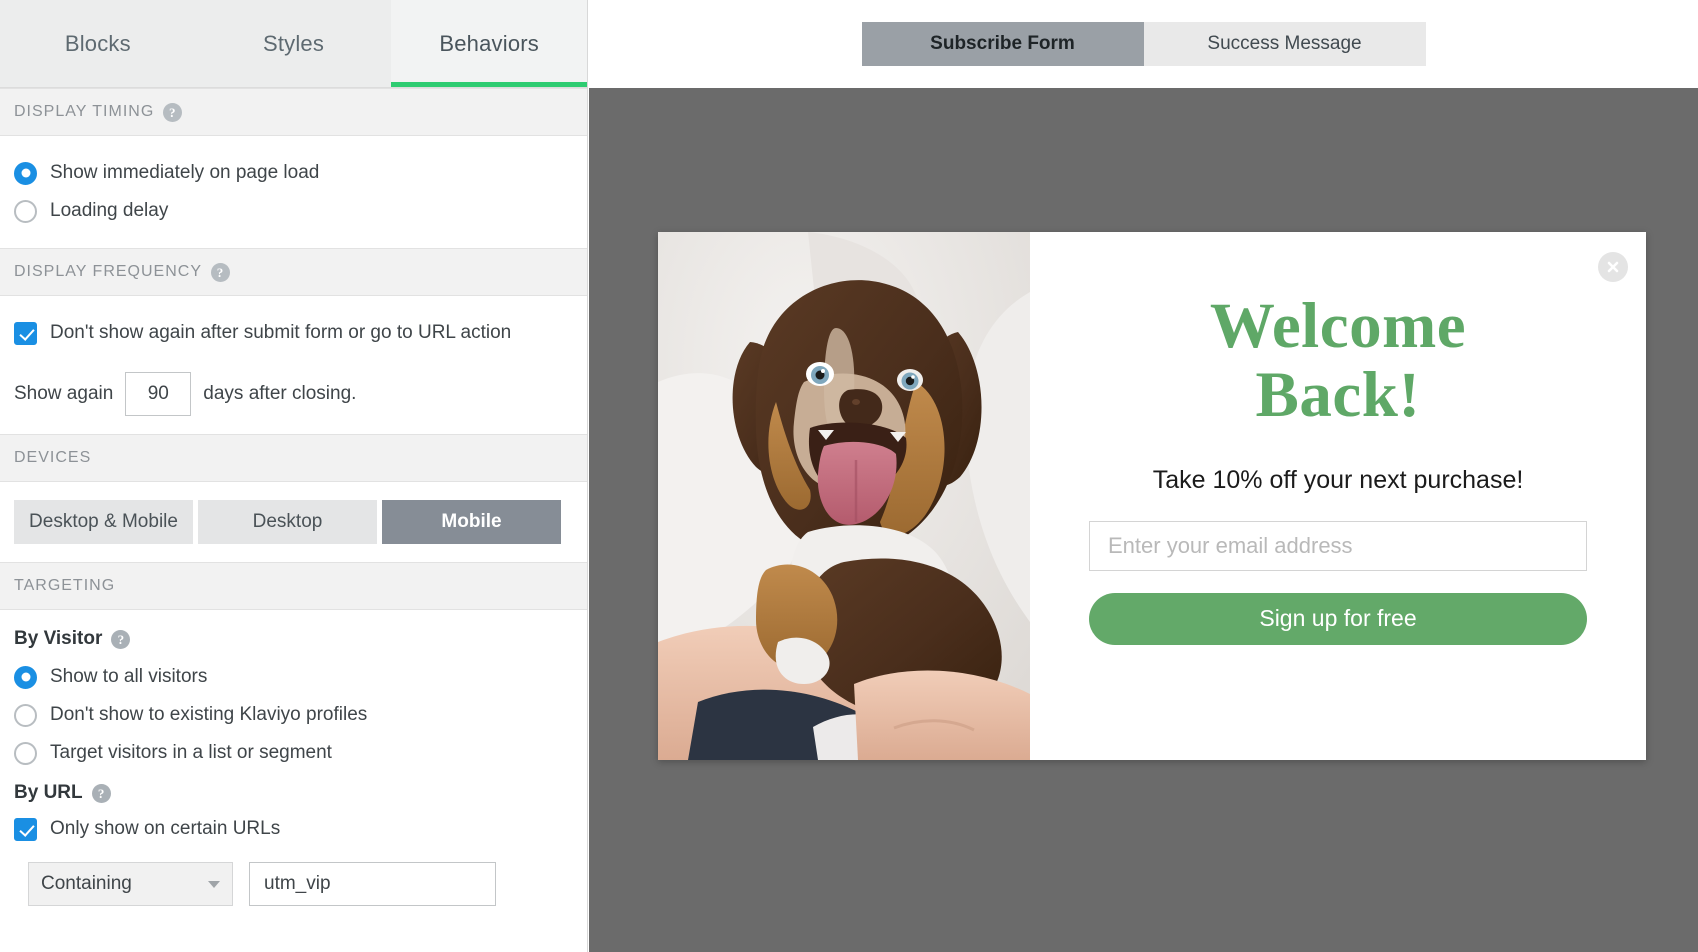 The width and height of the screenshot is (1698, 952). I want to click on radio-label-show-all-visitors: Show to all visitors, so click(129, 676).